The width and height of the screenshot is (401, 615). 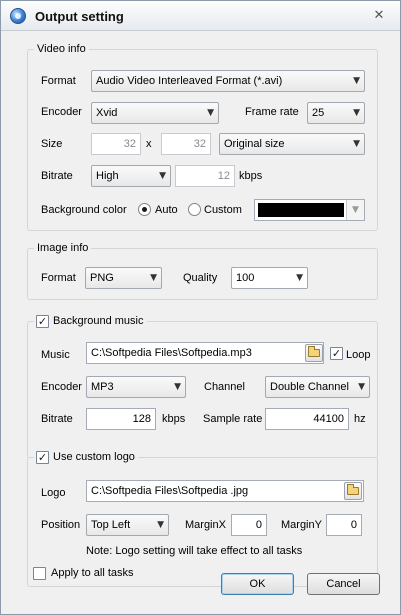 I want to click on music-bitrate-label: Bitrate, so click(x=57, y=419).